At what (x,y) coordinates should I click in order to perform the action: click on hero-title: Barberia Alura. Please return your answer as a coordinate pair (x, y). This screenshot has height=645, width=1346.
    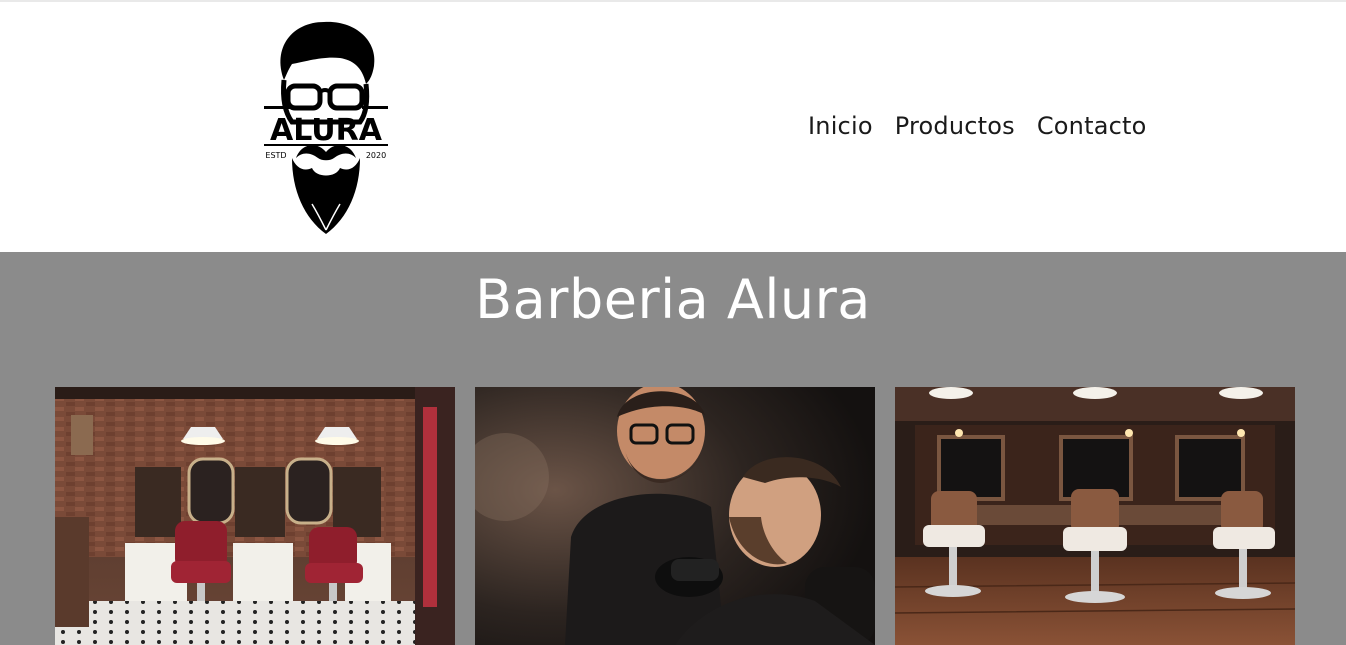
    Looking at the image, I should click on (673, 299).